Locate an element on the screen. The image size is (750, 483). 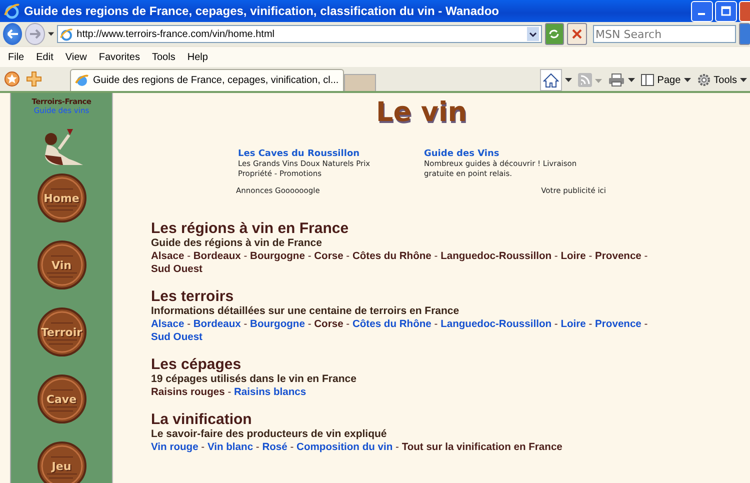
close-icon is located at coordinates (577, 34).